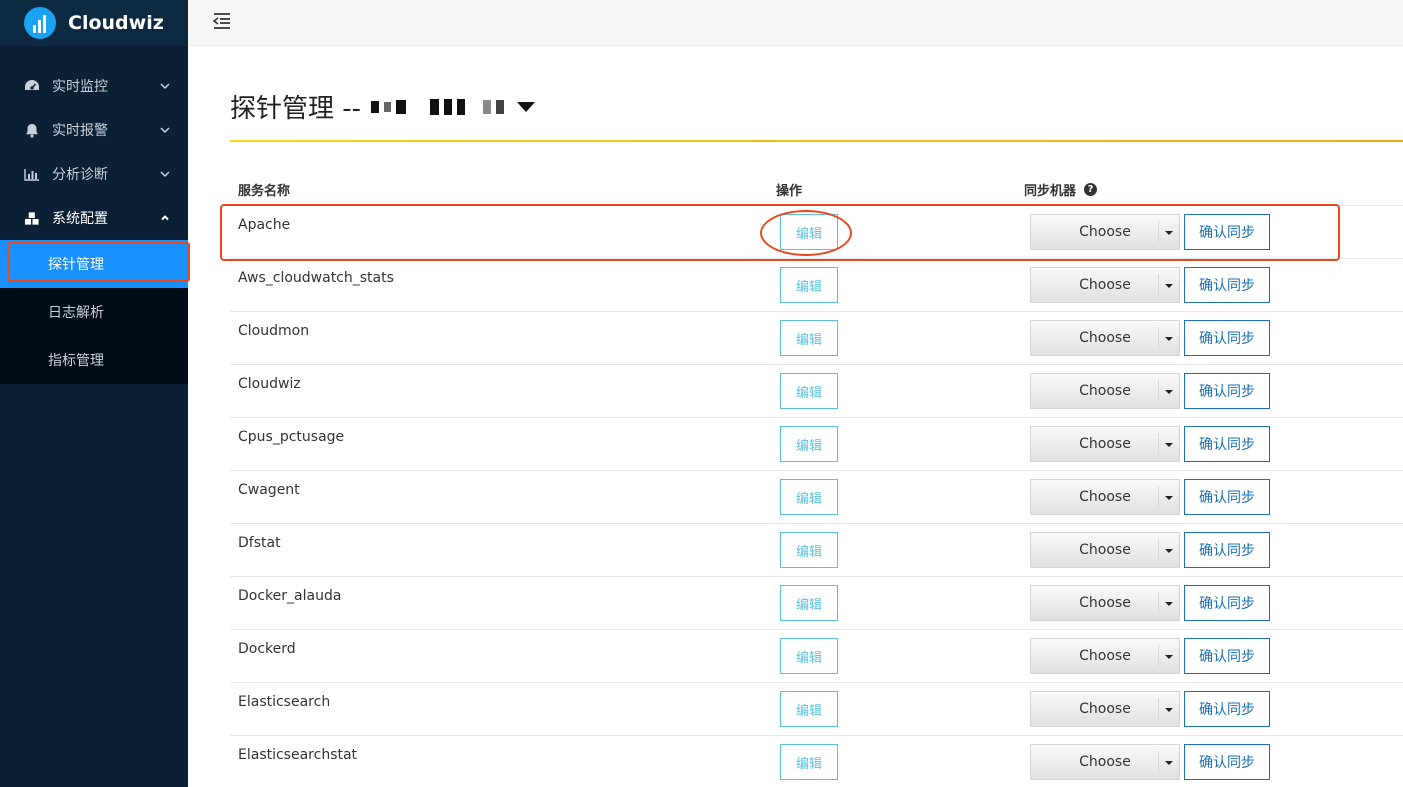  Describe the element at coordinates (32, 218) in the screenshot. I see `cubes-icon` at that location.